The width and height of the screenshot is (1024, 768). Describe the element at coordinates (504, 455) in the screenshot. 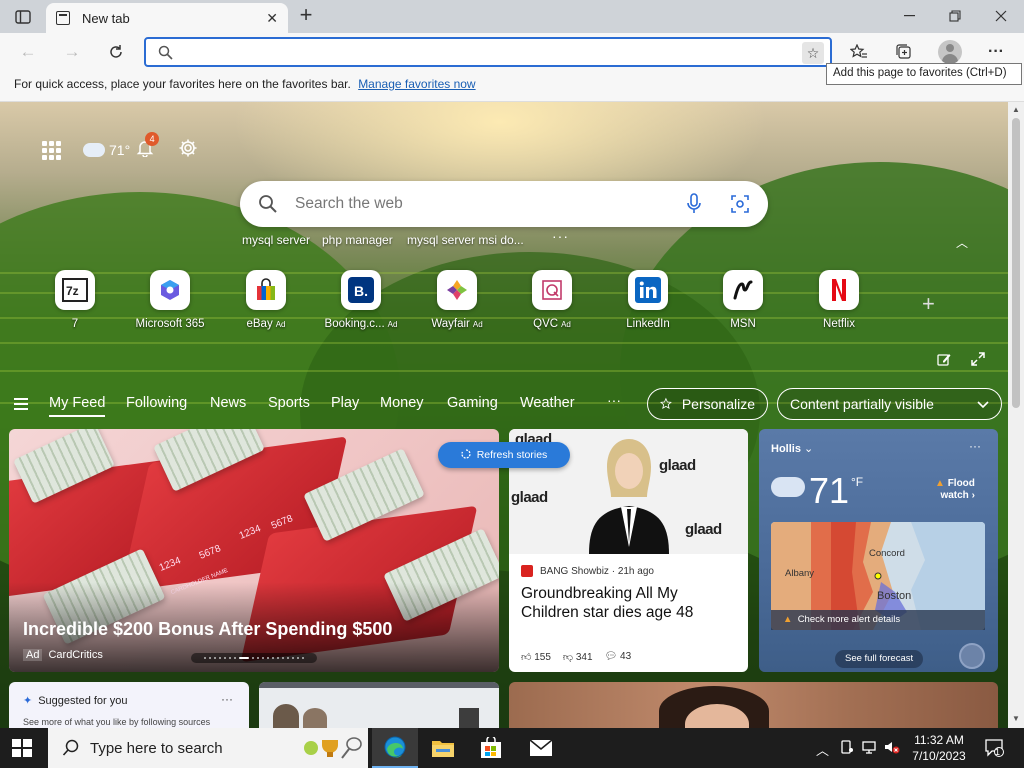

I see `refresh-stories-button: Refresh stories` at that location.